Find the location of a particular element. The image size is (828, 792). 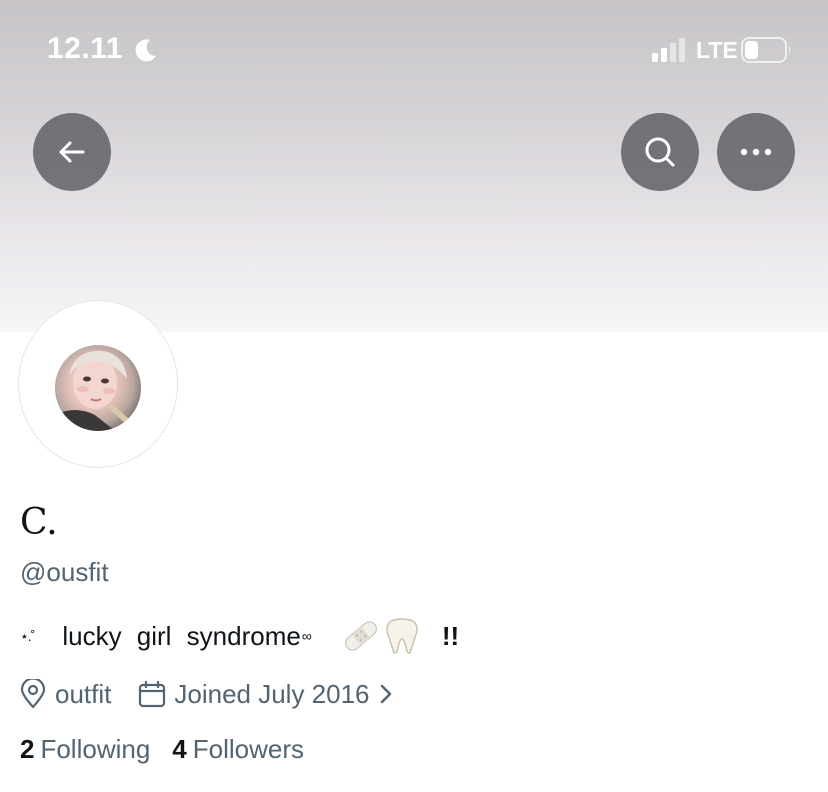

back-button is located at coordinates (72, 152).